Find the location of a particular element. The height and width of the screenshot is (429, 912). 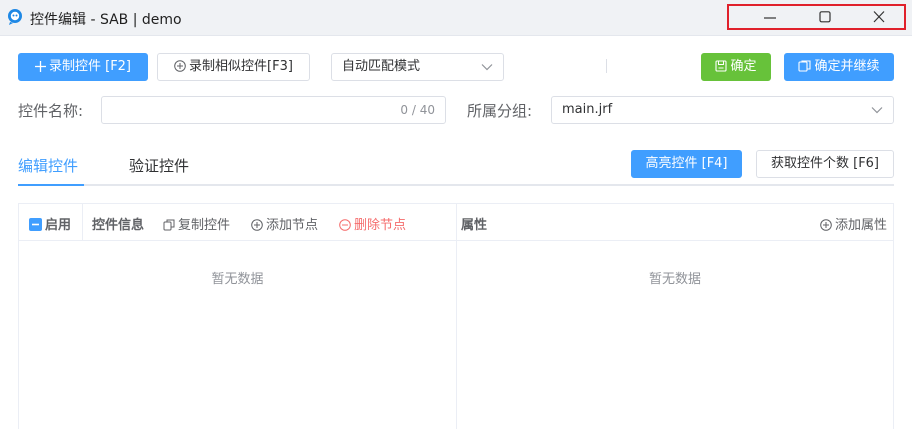

control-info-title: 控件信息 is located at coordinates (118, 225).